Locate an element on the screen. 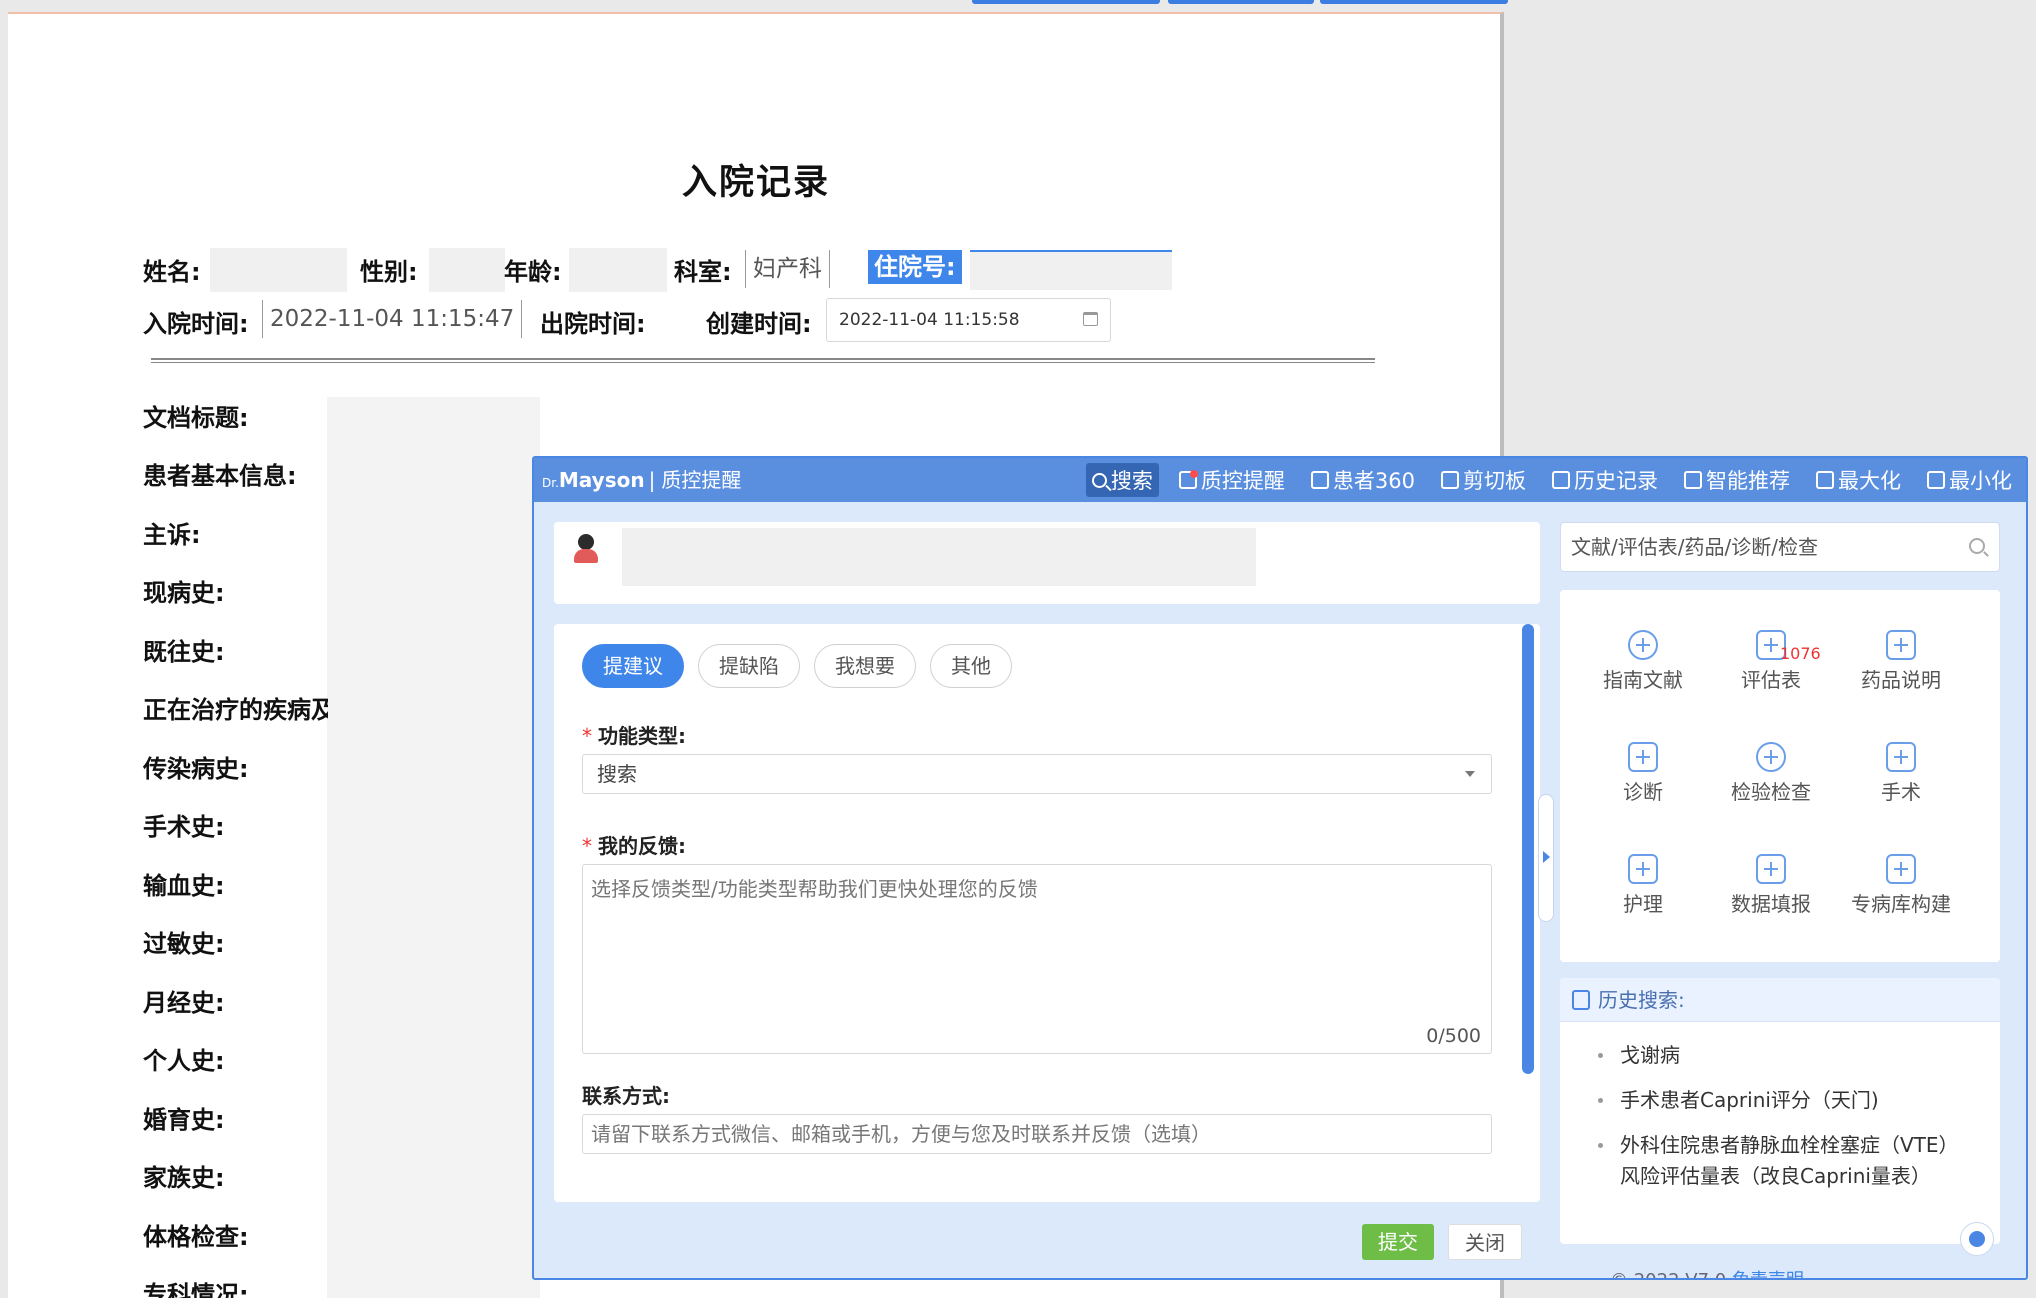 This screenshot has height=1298, width=2036. toolbar-maximize-button: 最大化 is located at coordinates (1858, 480).